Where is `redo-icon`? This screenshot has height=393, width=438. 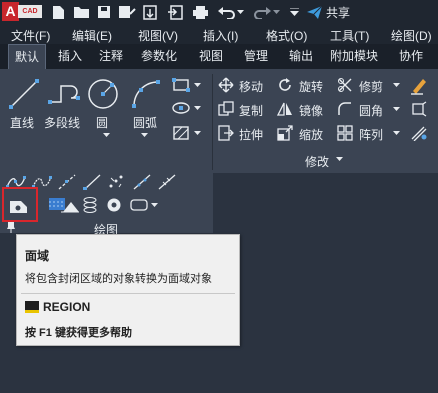
redo-icon is located at coordinates (262, 12).